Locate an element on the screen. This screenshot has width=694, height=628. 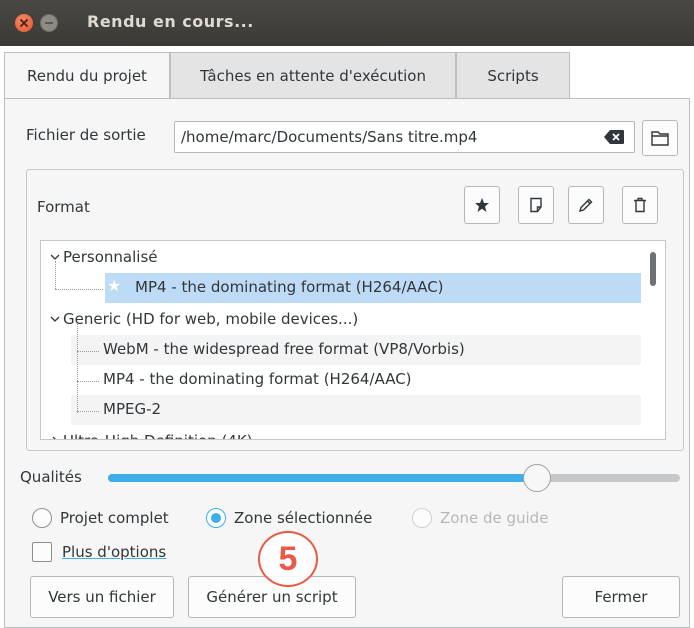
tree-item-selected: ★ MP4 - the dominating format (H264/AAC) is located at coordinates (373, 288).